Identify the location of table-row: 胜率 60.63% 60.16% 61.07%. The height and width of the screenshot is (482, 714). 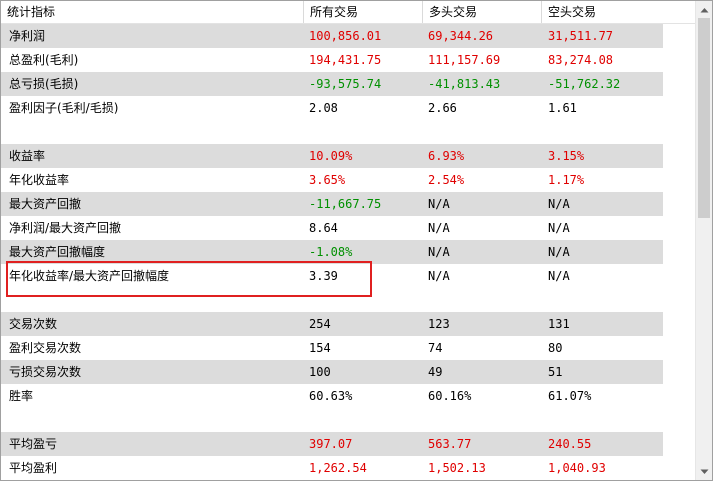
(332, 396).